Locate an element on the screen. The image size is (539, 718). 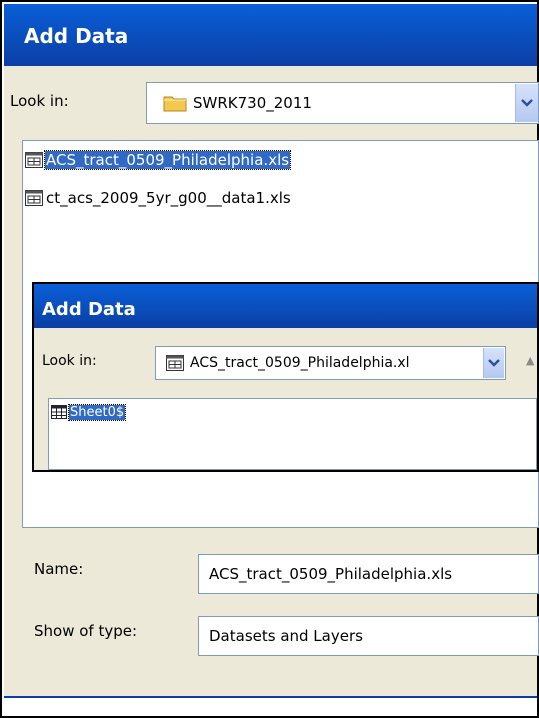
show-of-type-dropdown: Datasets and Layers is located at coordinates (368, 636).